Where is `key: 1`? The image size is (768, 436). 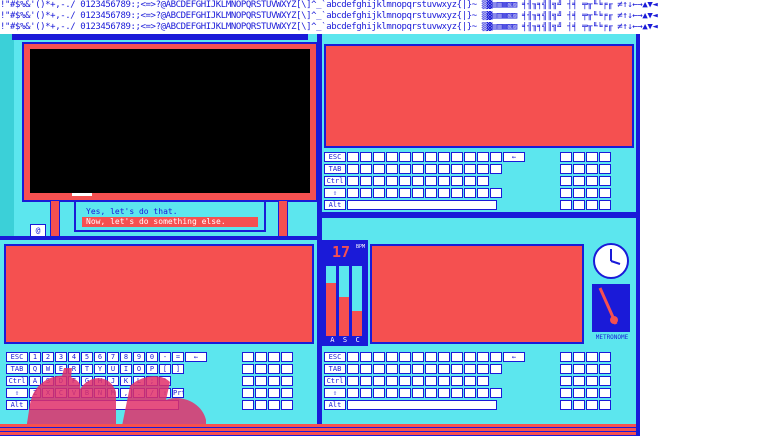 key: 1 is located at coordinates (35, 357).